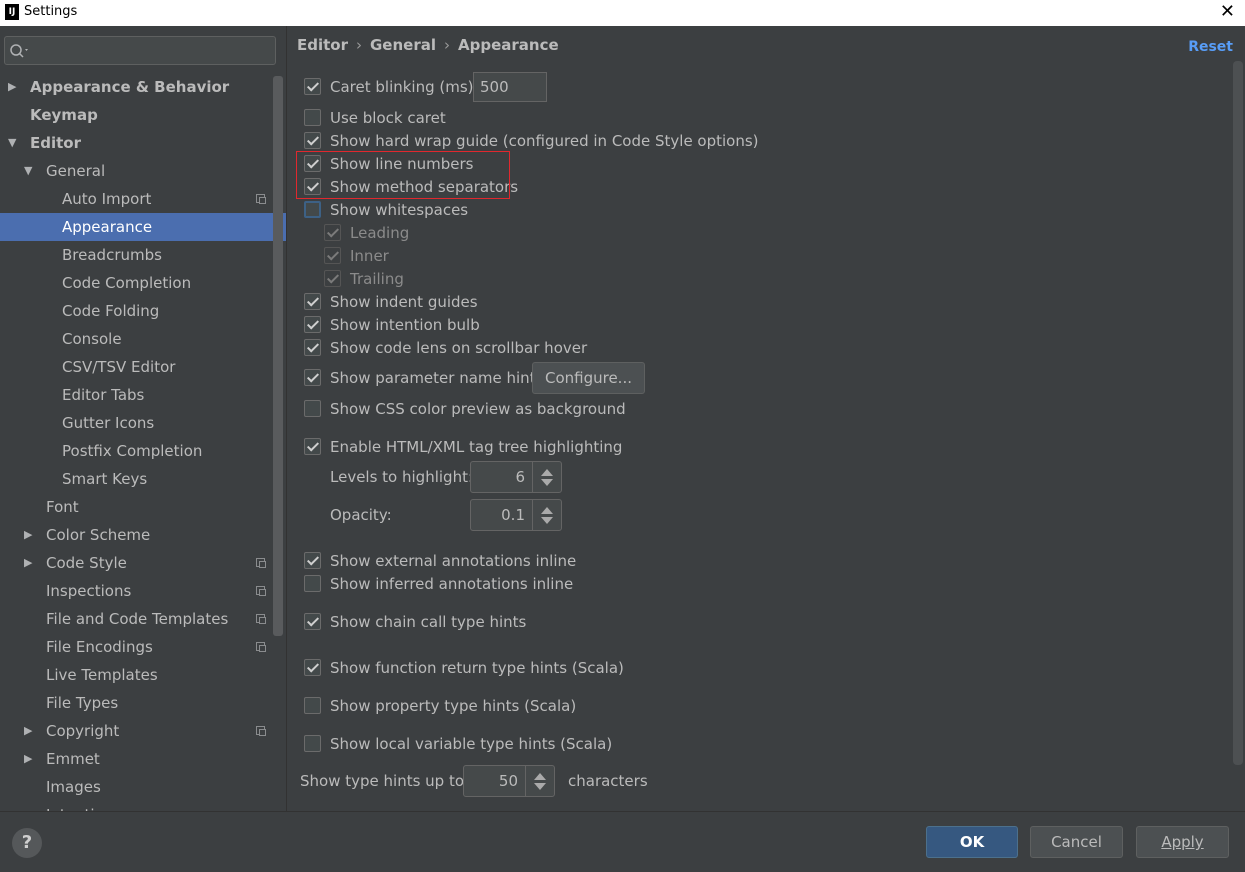 The height and width of the screenshot is (872, 1245). Describe the element at coordinates (384, 256) in the screenshot. I see `inner-option: Inner` at that location.